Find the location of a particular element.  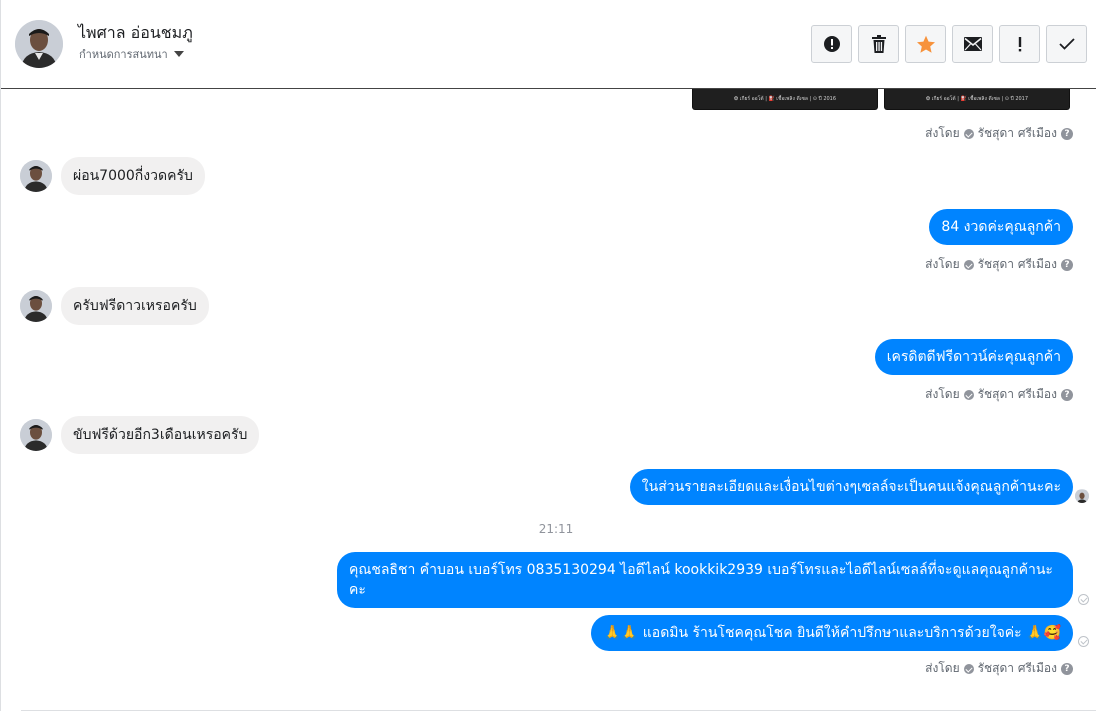

mark-unread-button is located at coordinates (972, 44).